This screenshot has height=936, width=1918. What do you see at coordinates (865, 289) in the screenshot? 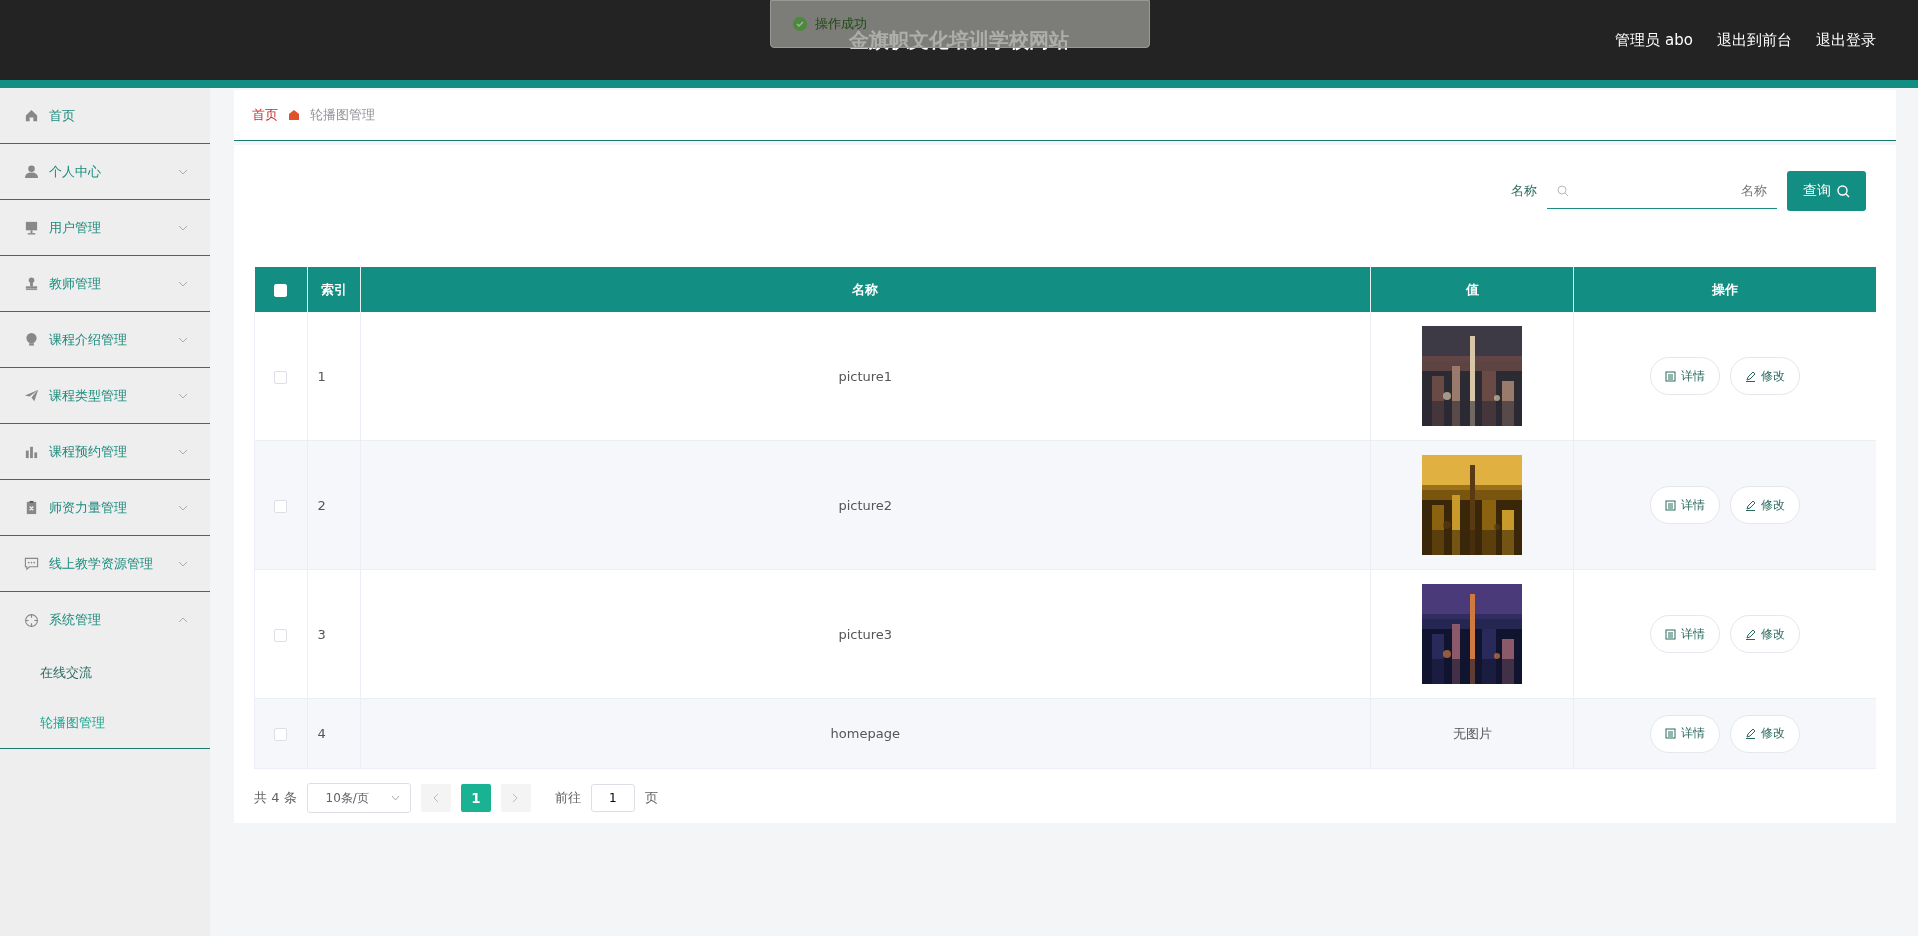
I see `column-header: 名称` at bounding box center [865, 289].